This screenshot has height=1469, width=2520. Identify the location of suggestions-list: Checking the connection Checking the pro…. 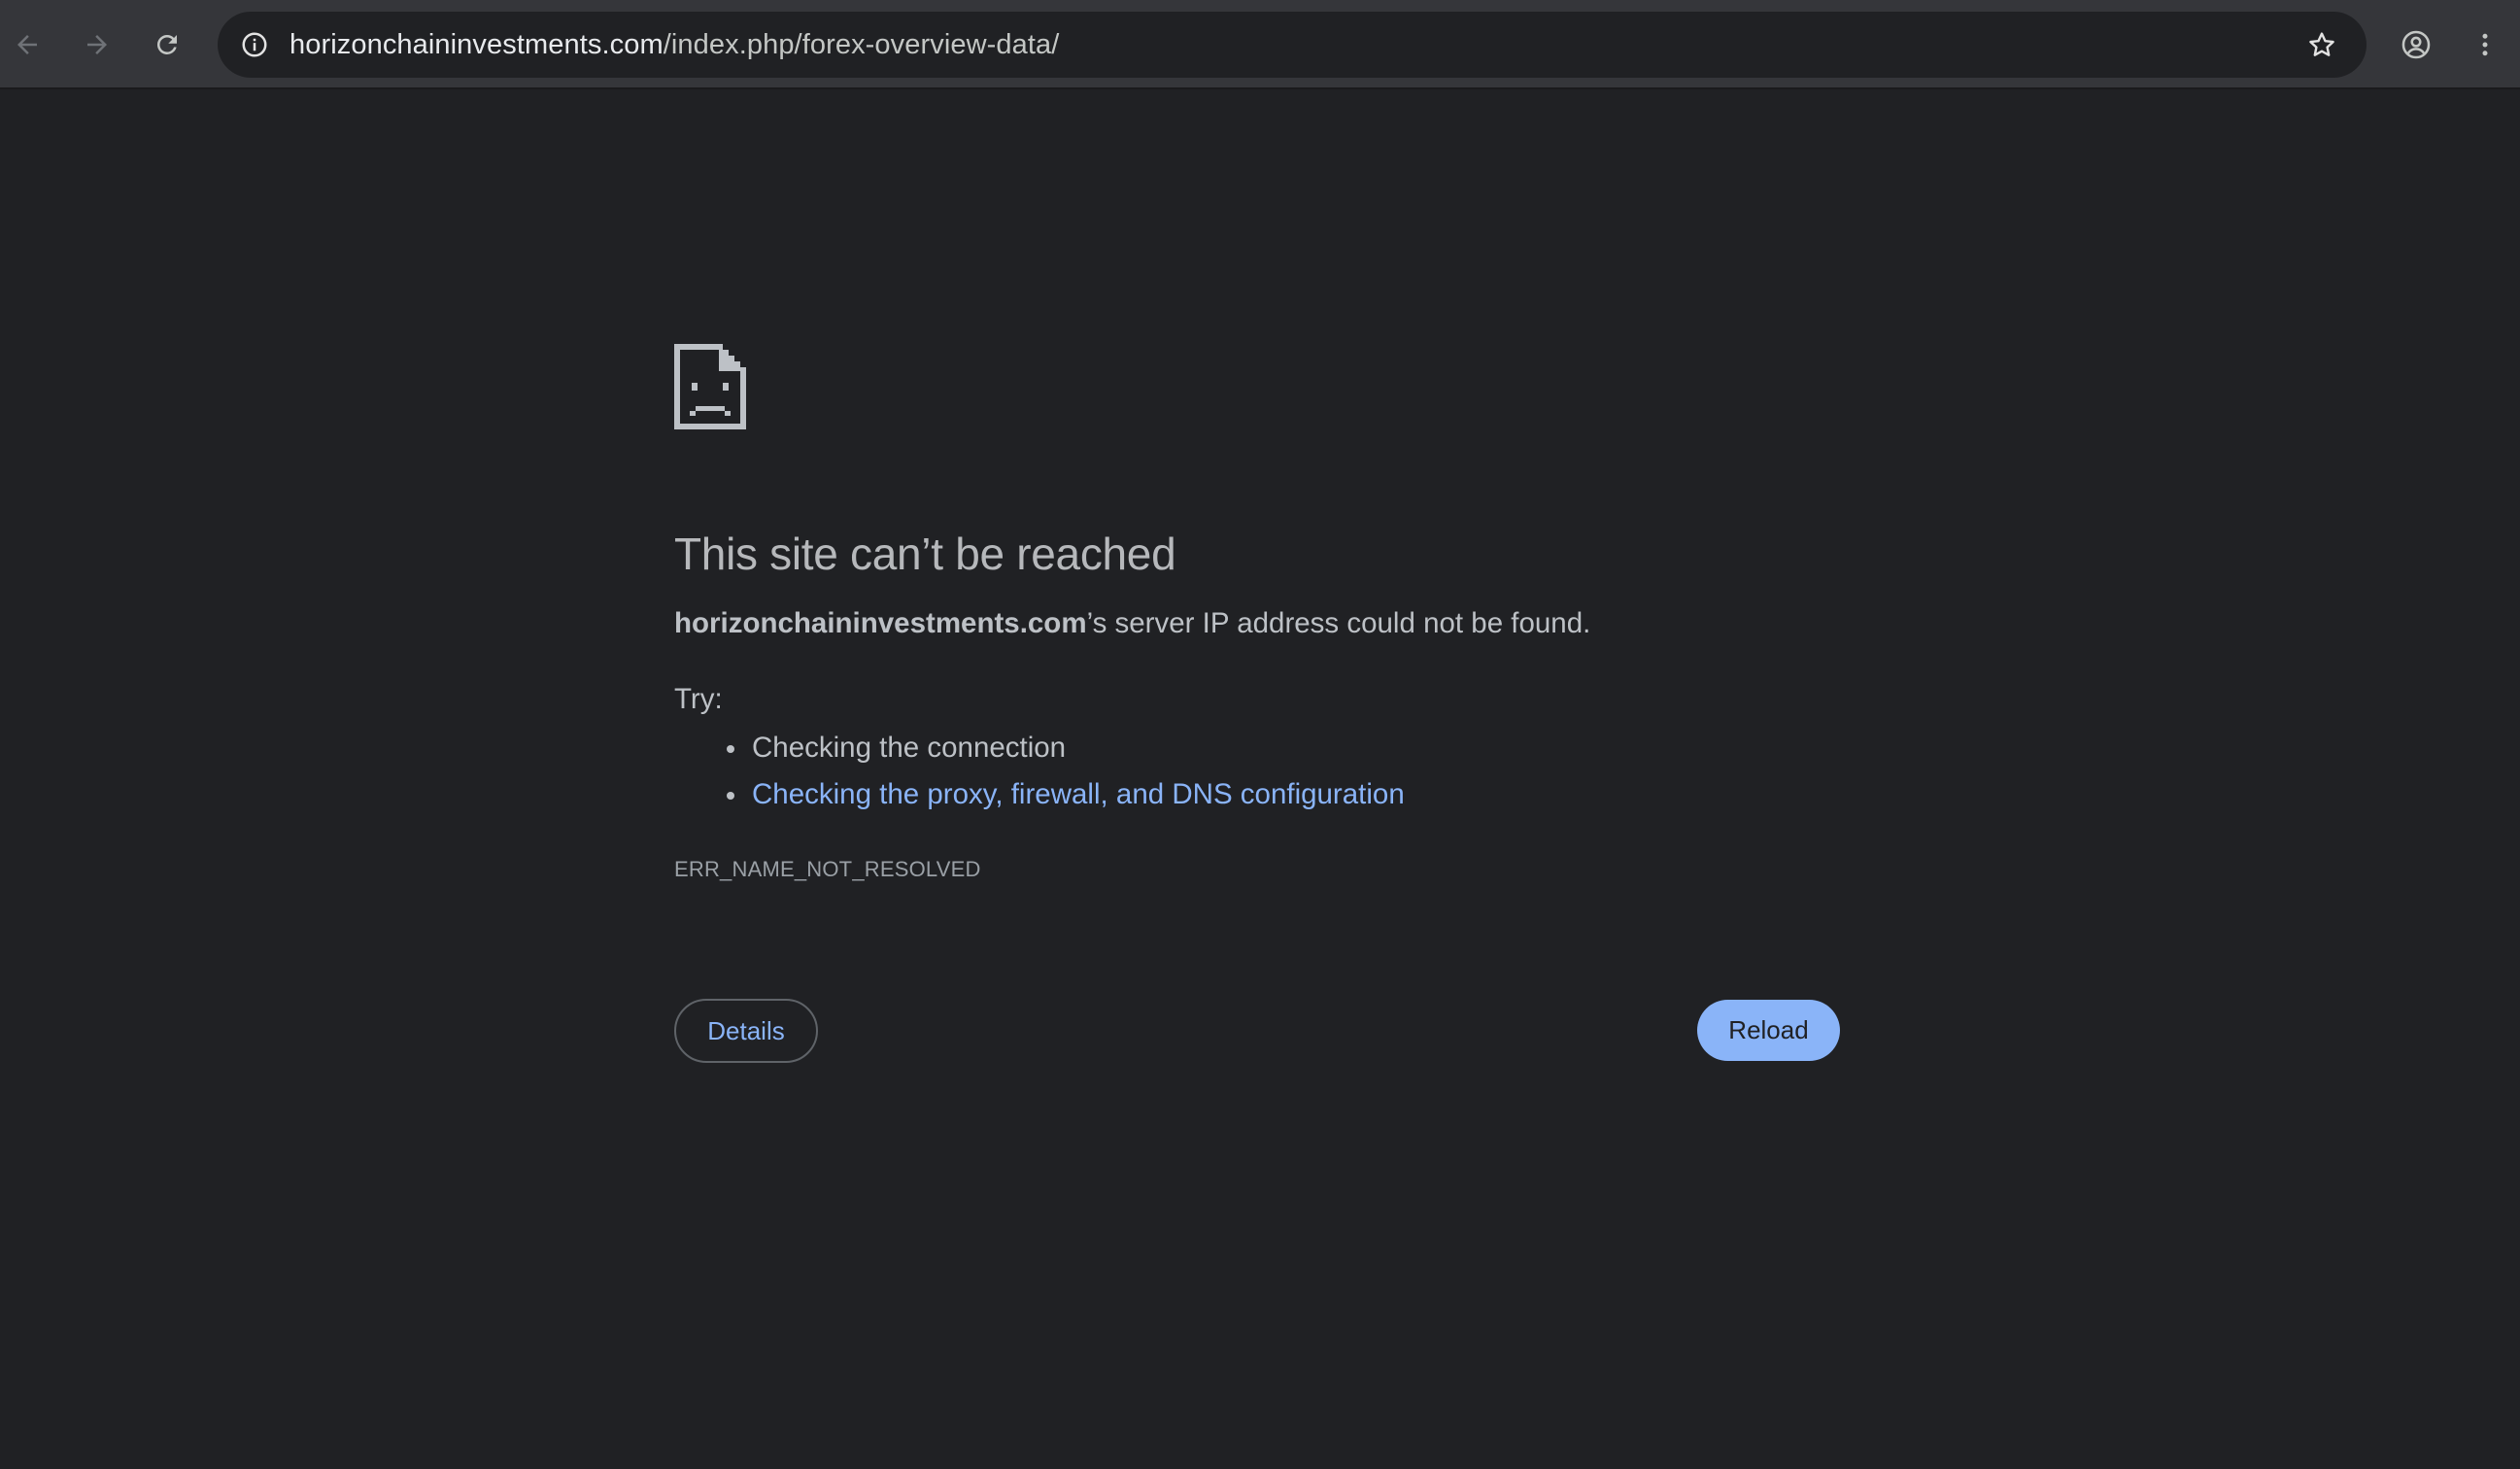
(1257, 771).